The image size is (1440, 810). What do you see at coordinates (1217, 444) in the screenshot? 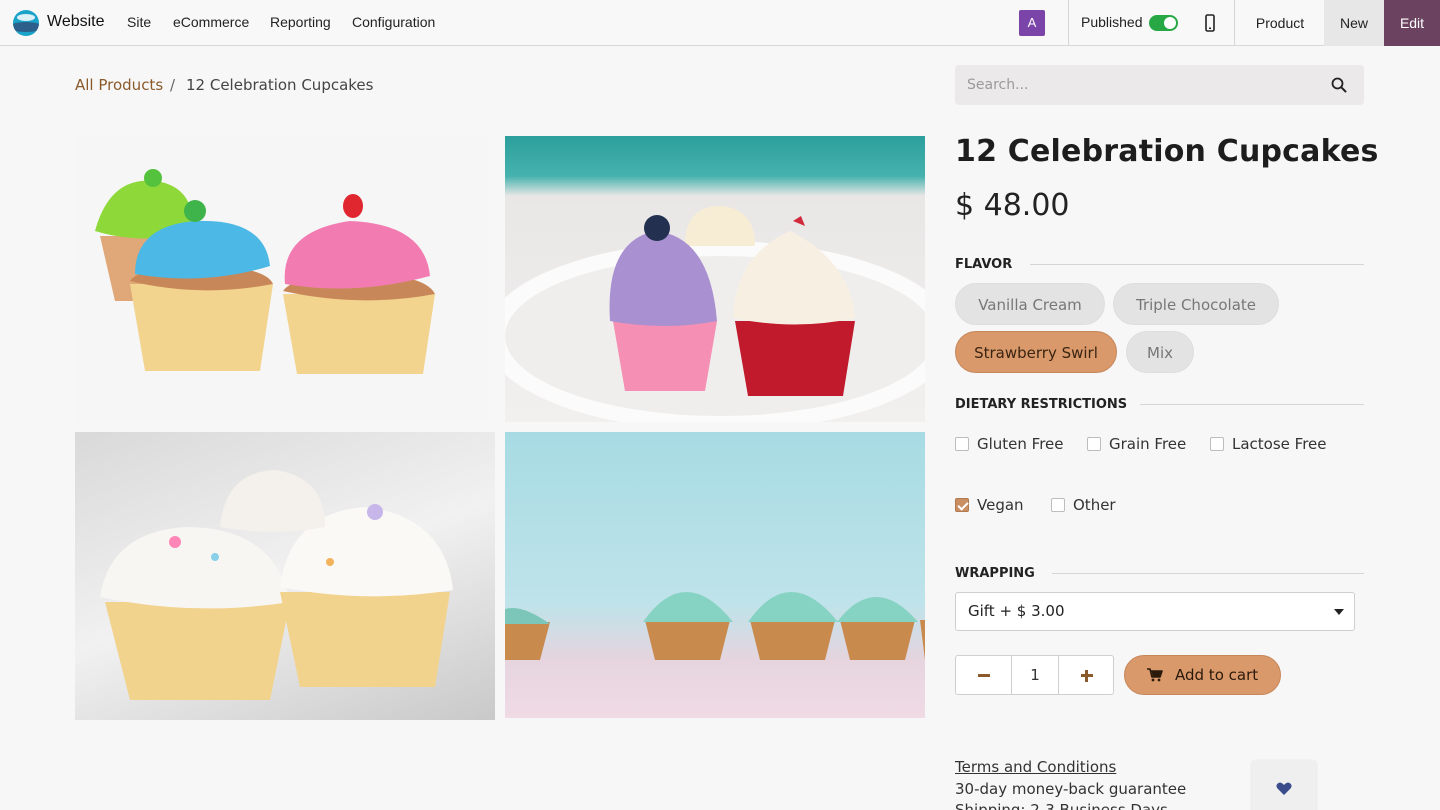
I see `checkbox-lactose-free` at bounding box center [1217, 444].